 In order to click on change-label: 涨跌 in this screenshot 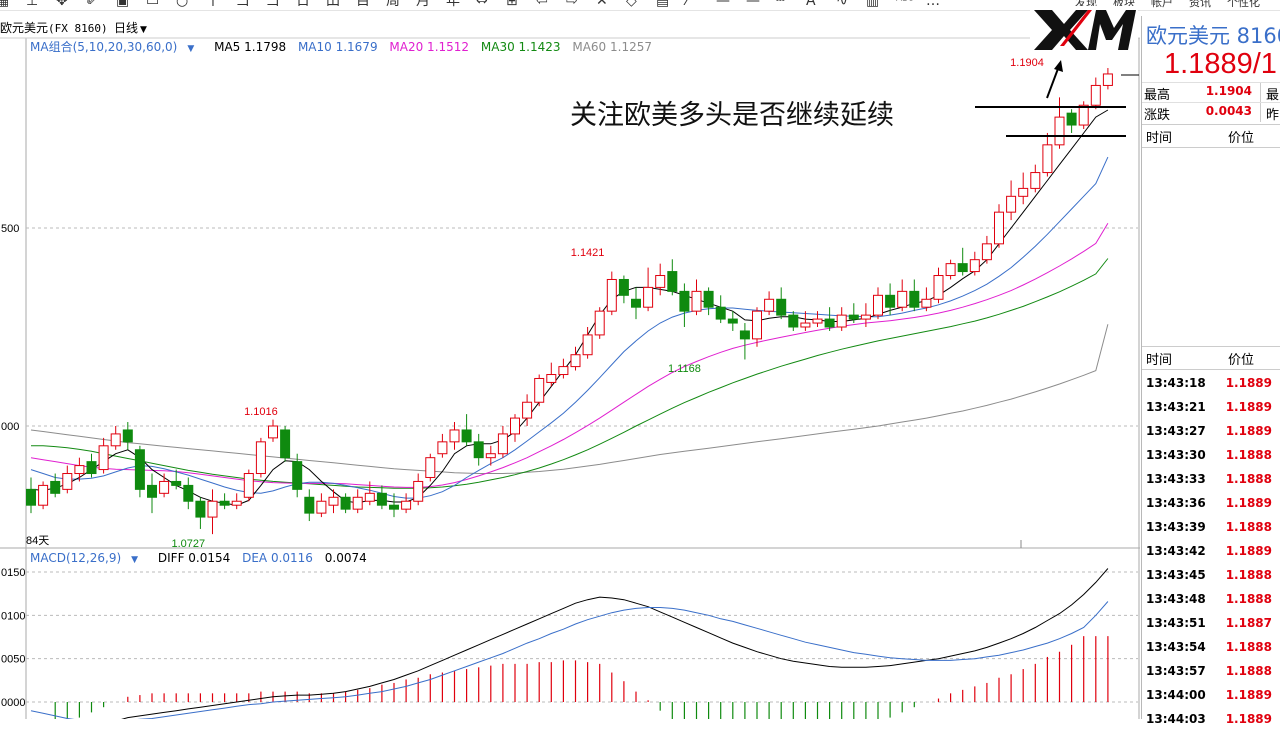, I will do `click(1157, 115)`.